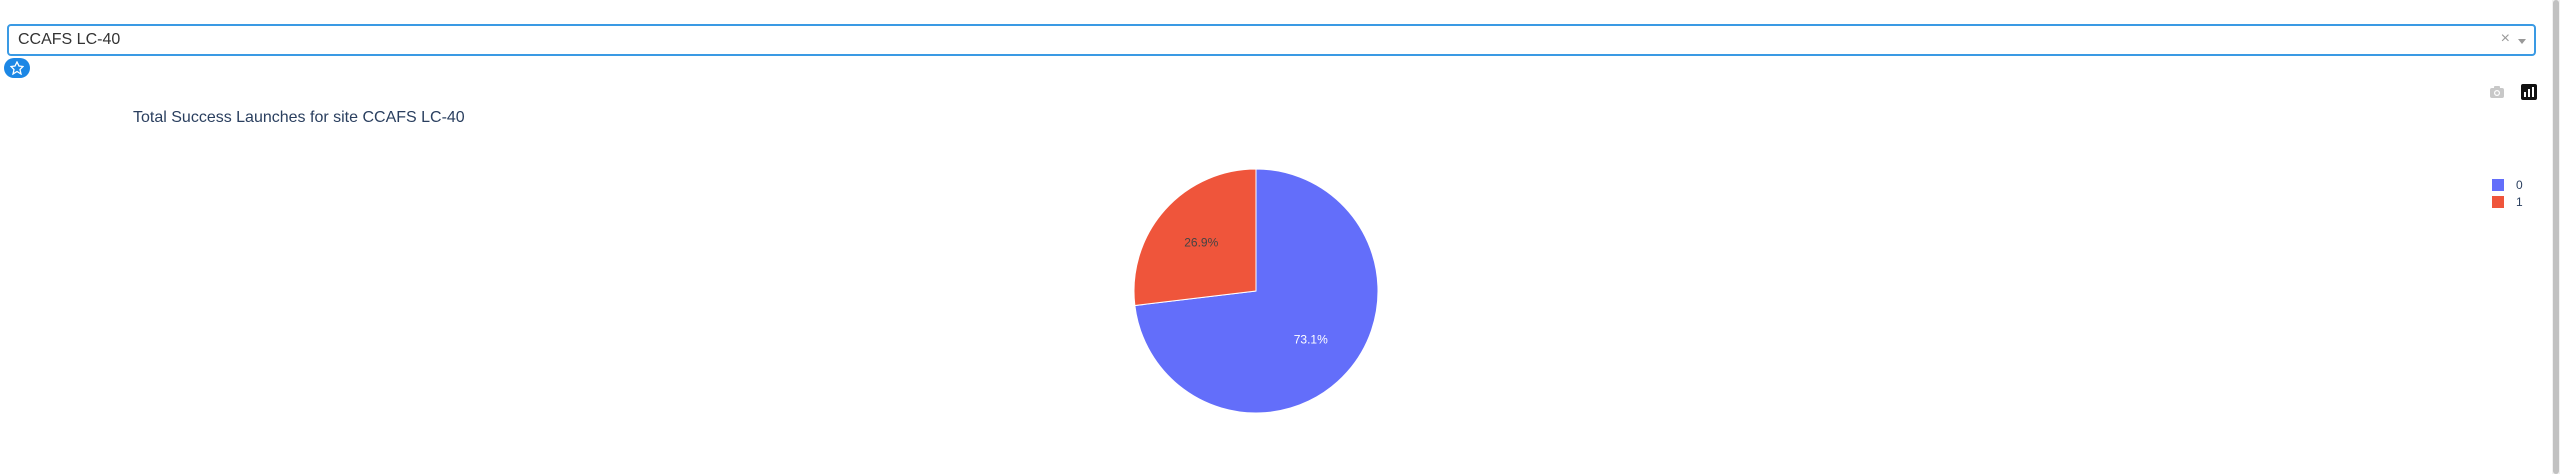 This screenshot has width=2560, height=474. I want to click on legend-label-0: 0, so click(2519, 184).